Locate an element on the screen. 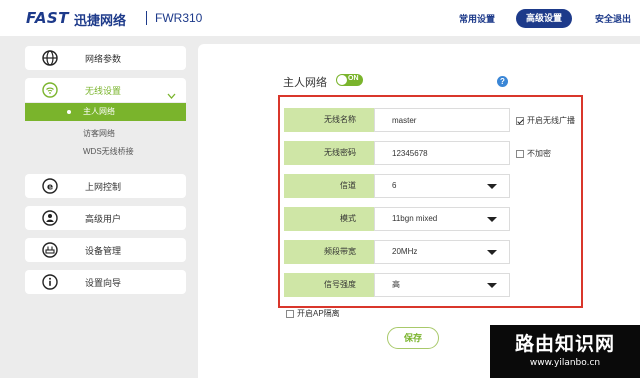 This screenshot has height=378, width=640. bandwidth-value: 20MHz is located at coordinates (405, 251).